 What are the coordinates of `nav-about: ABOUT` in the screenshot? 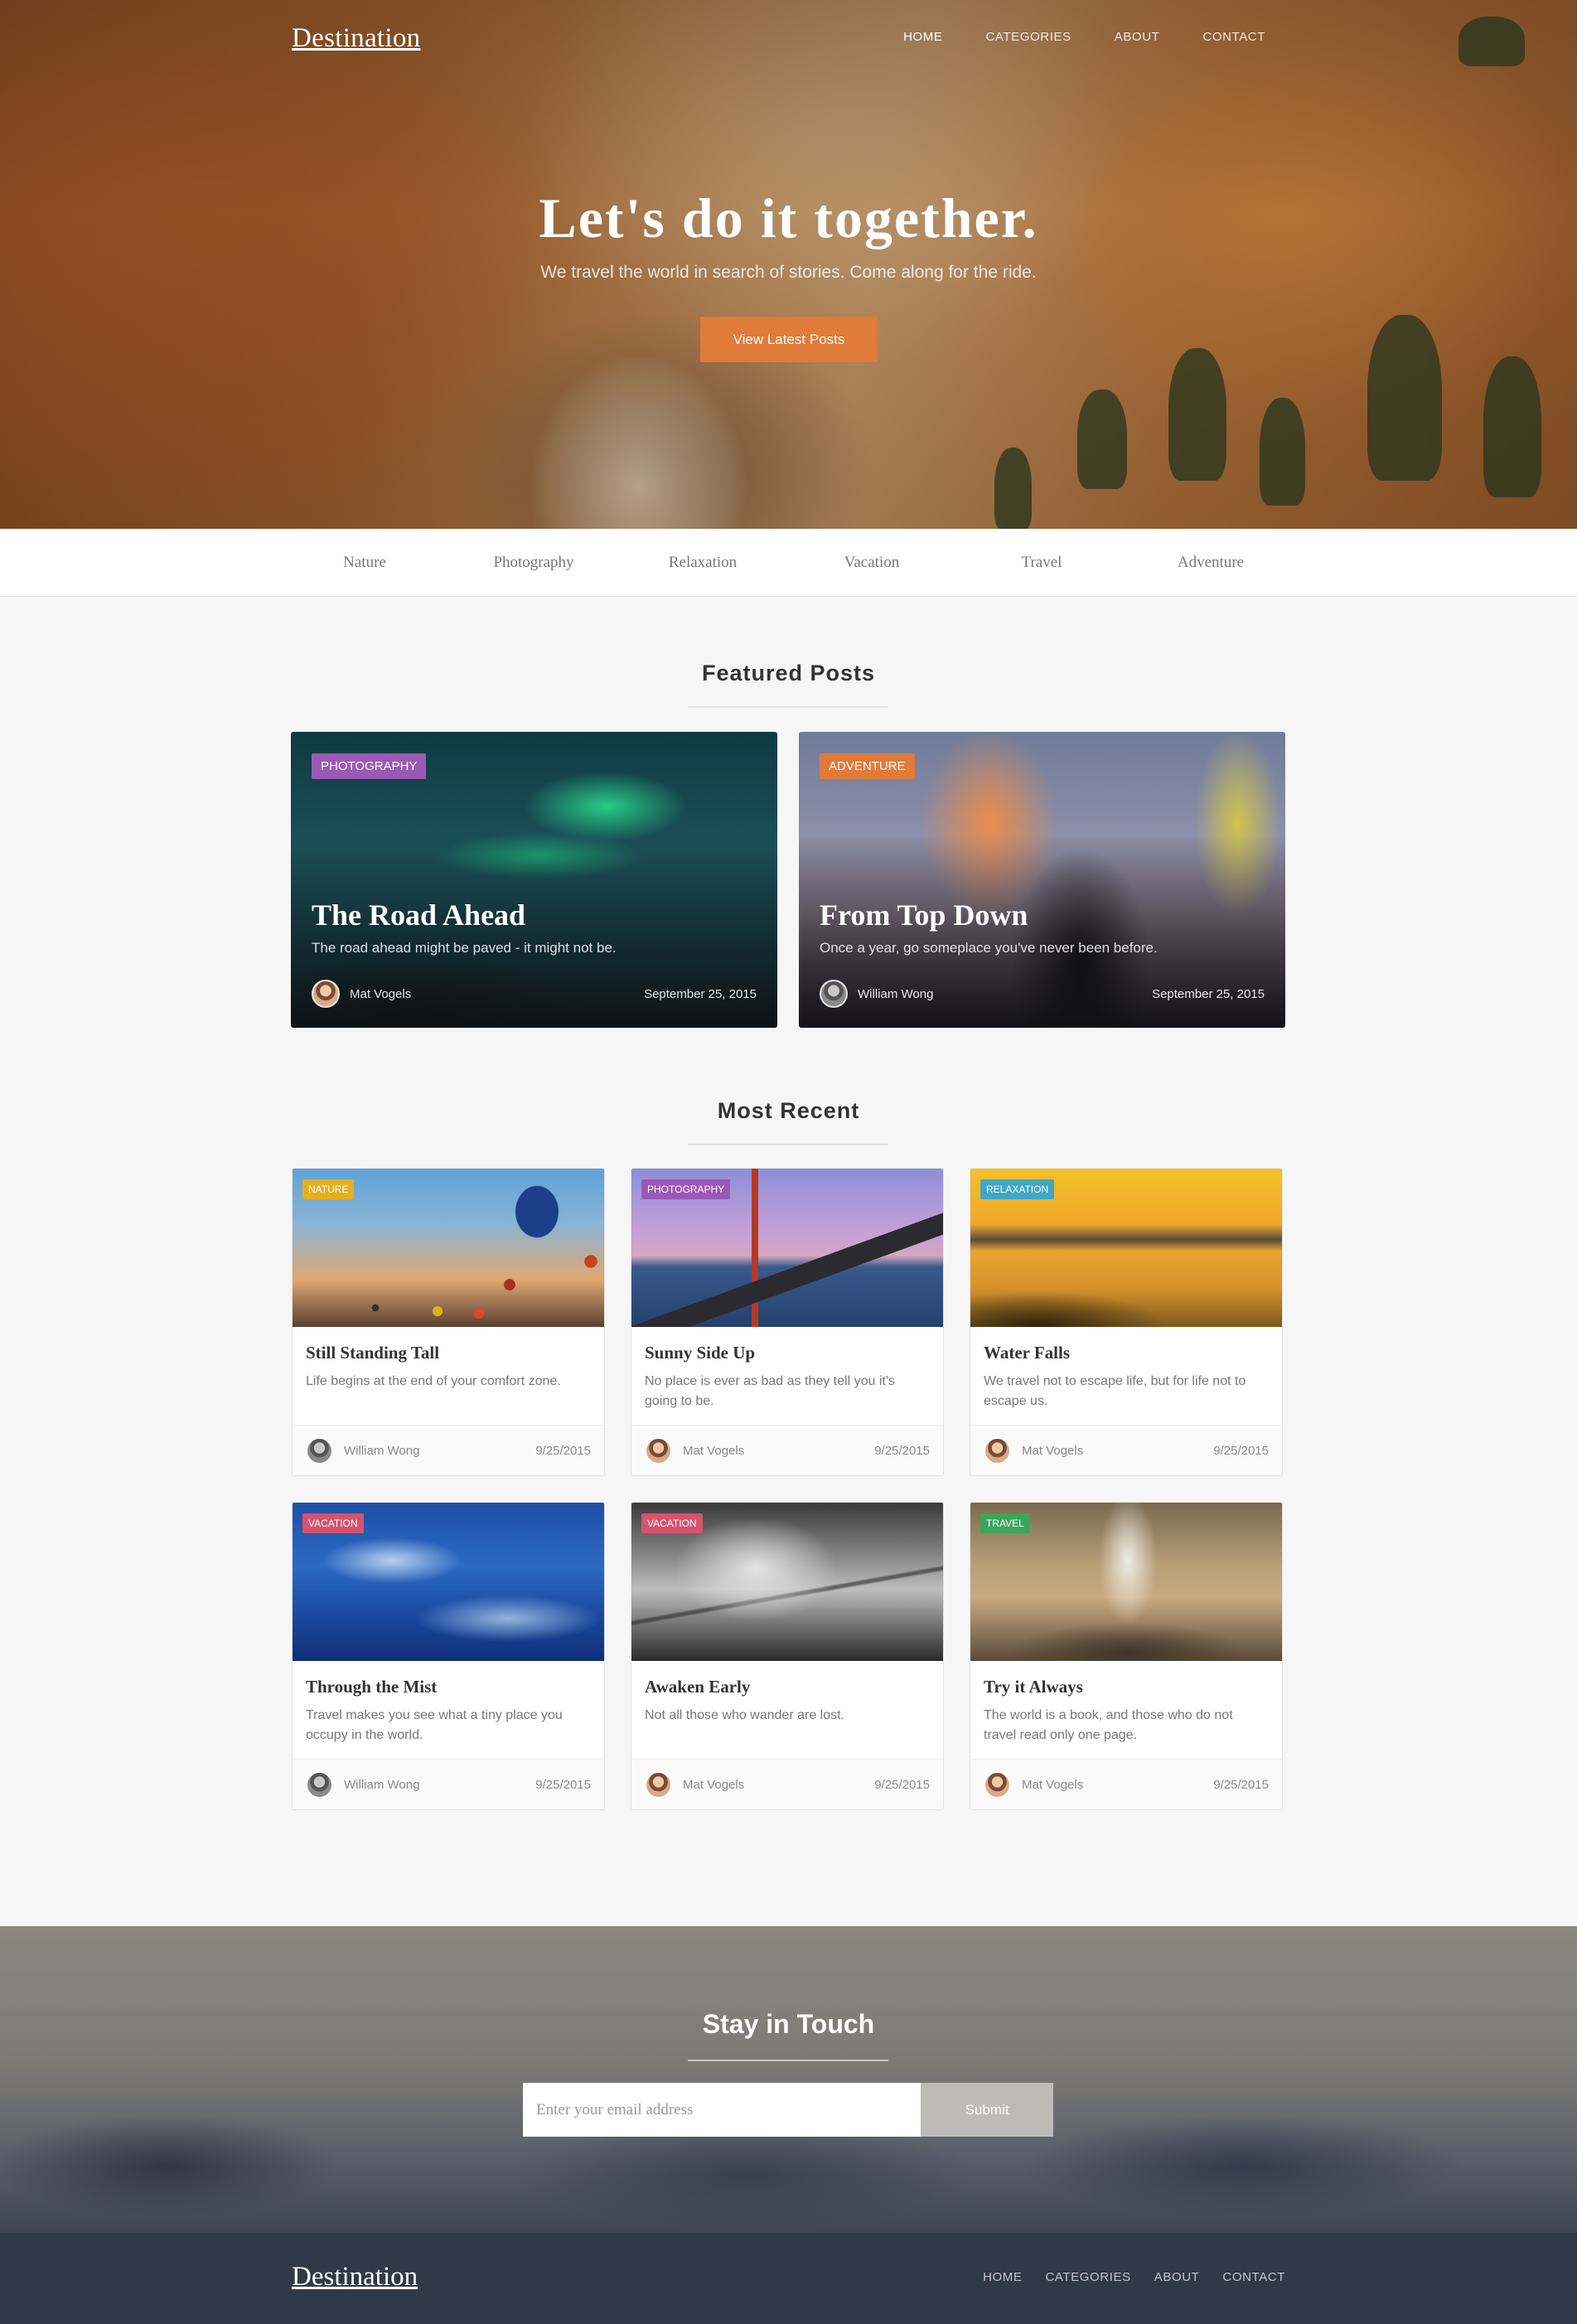 It's located at (1137, 37).